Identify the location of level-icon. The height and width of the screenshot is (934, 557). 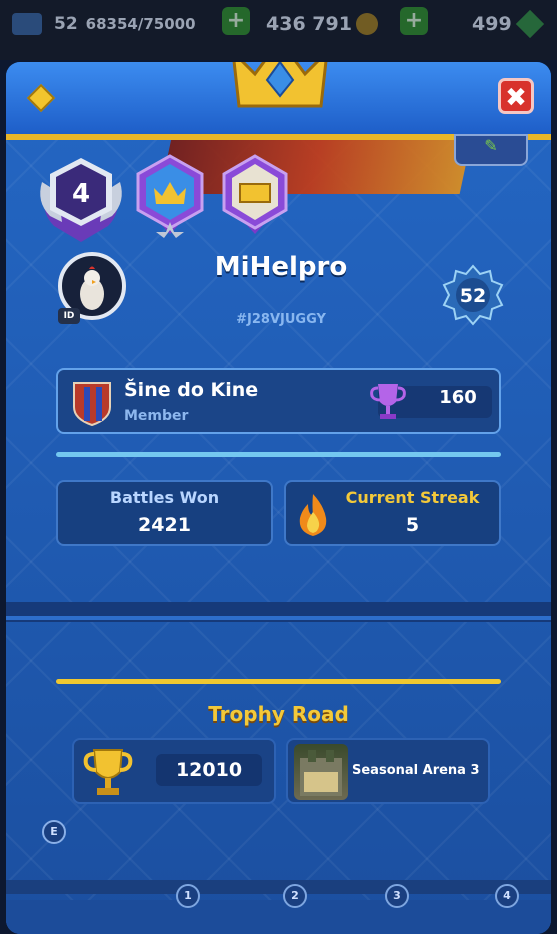
(27, 24).